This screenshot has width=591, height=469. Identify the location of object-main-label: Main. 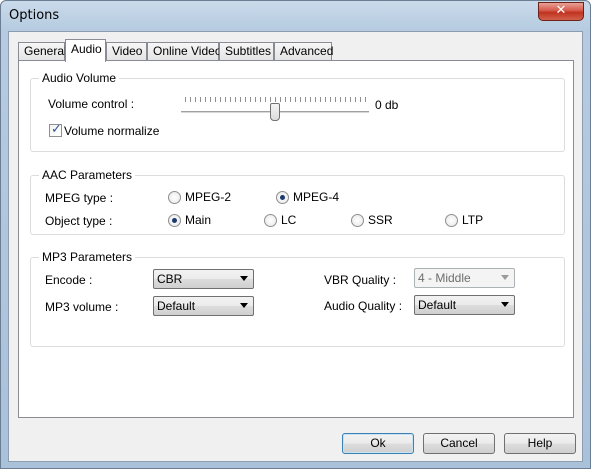
(198, 220).